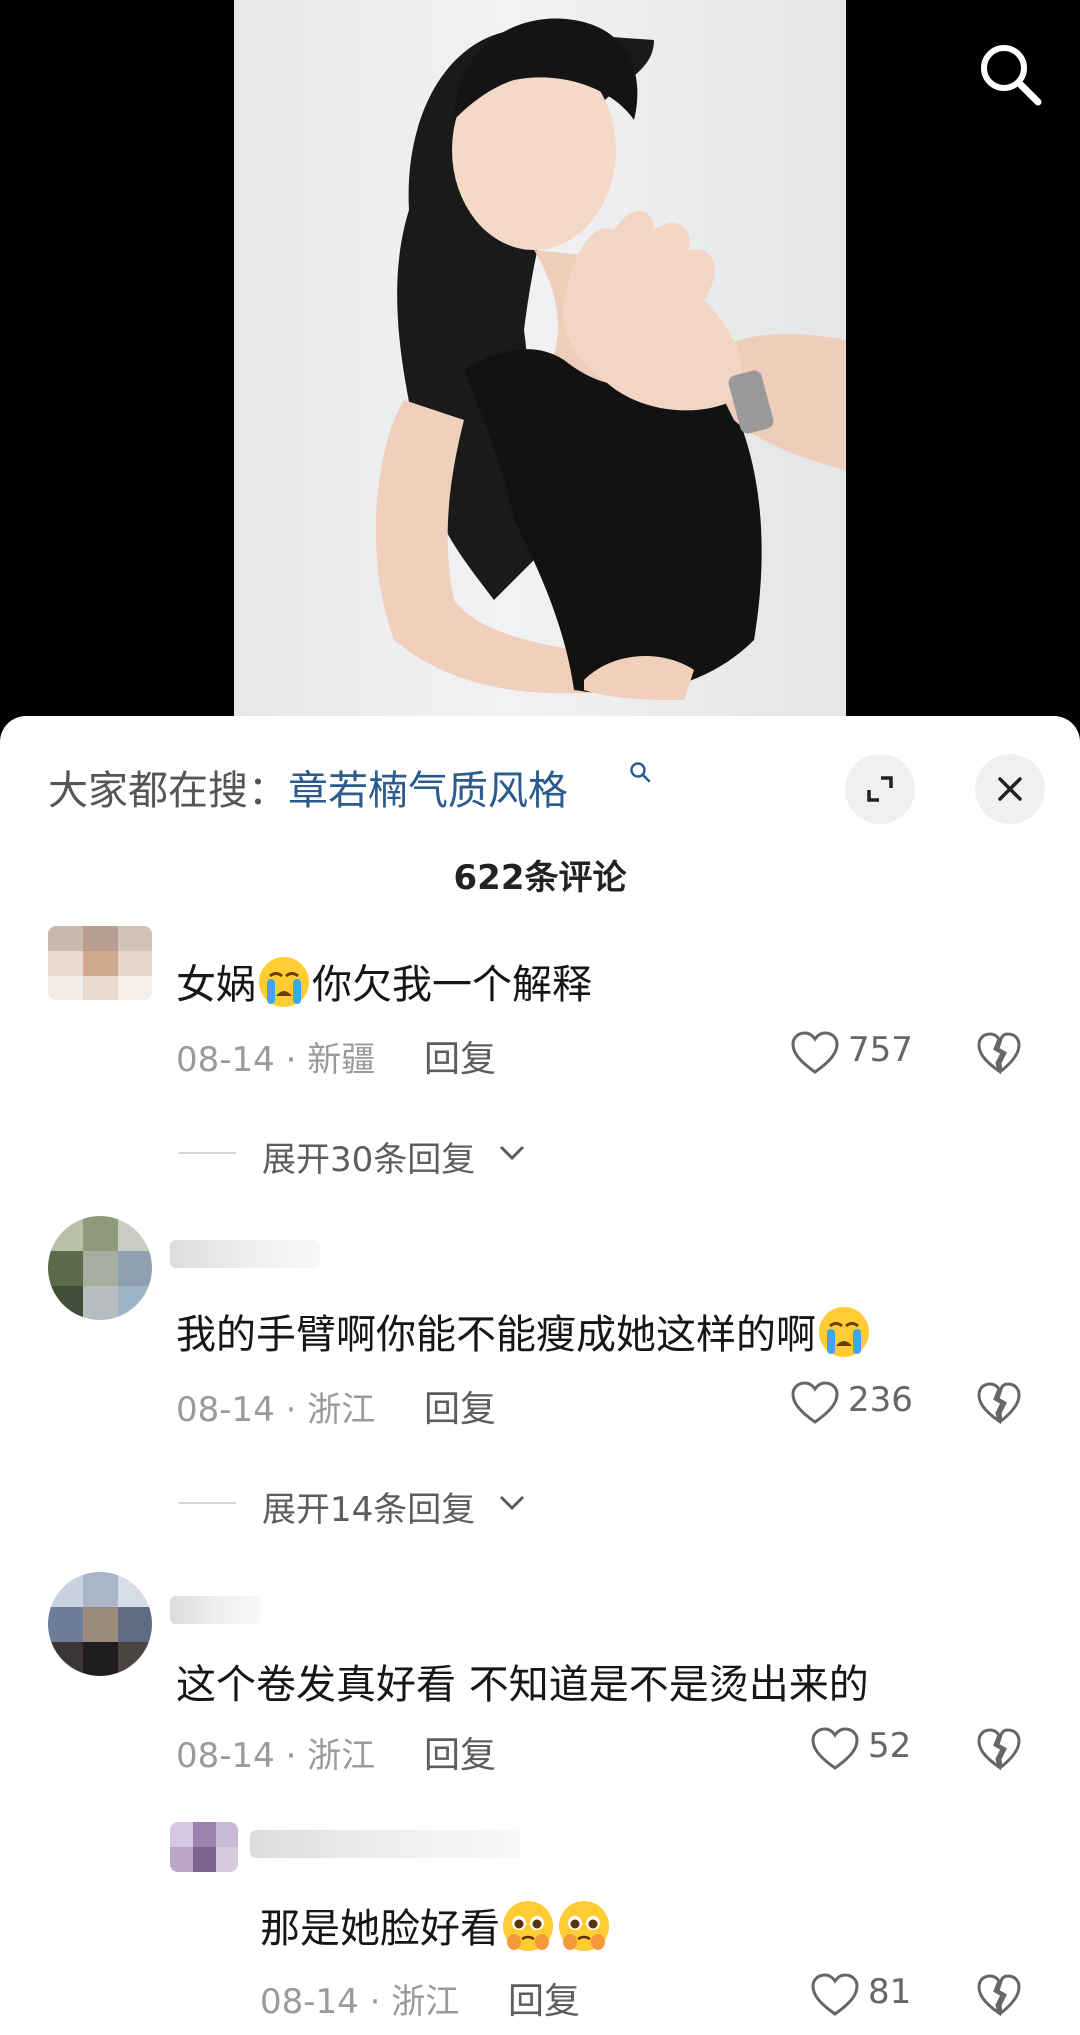 The image size is (1080, 2035). Describe the element at coordinates (378, 1156) in the screenshot. I see `expand-replies: 展开30条回复` at that location.